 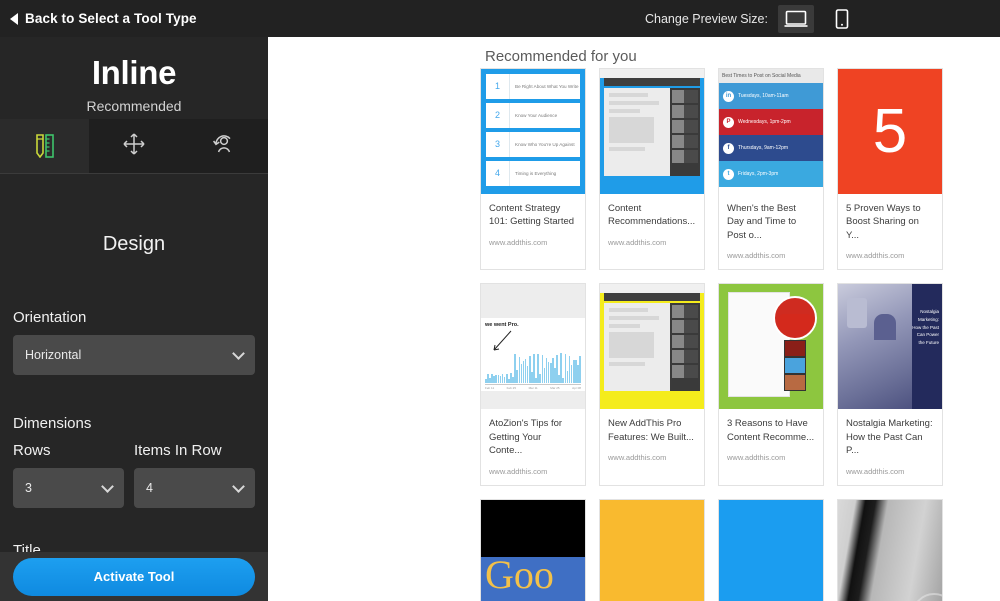 What do you see at coordinates (764, 122) in the screenshot?
I see `thumb-social-text: Wednesdays, 1pm-2pm` at bounding box center [764, 122].